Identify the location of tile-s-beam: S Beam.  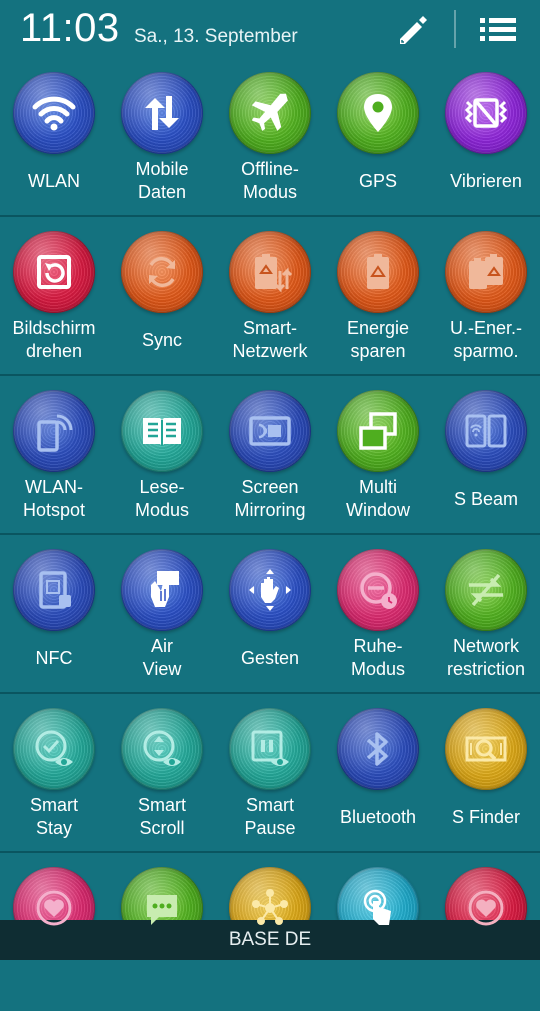
(486, 455).